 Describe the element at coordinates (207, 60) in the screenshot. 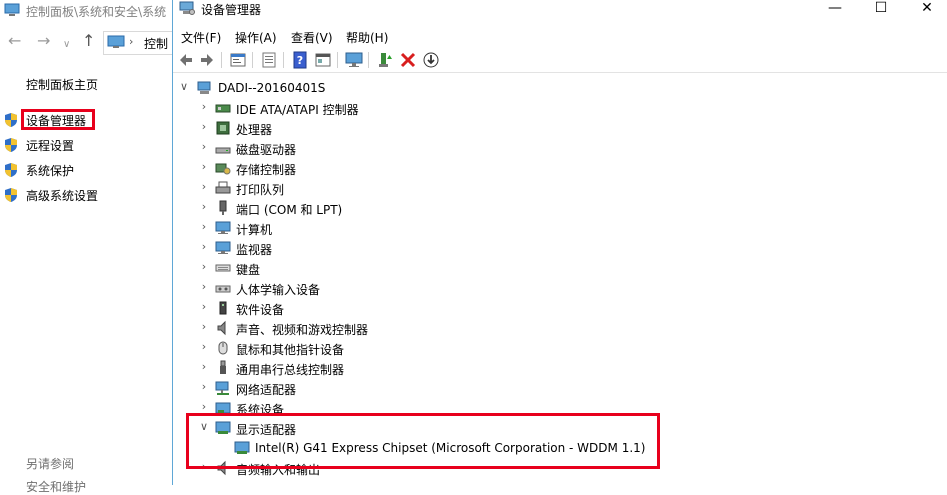

I see `forward-icon` at that location.